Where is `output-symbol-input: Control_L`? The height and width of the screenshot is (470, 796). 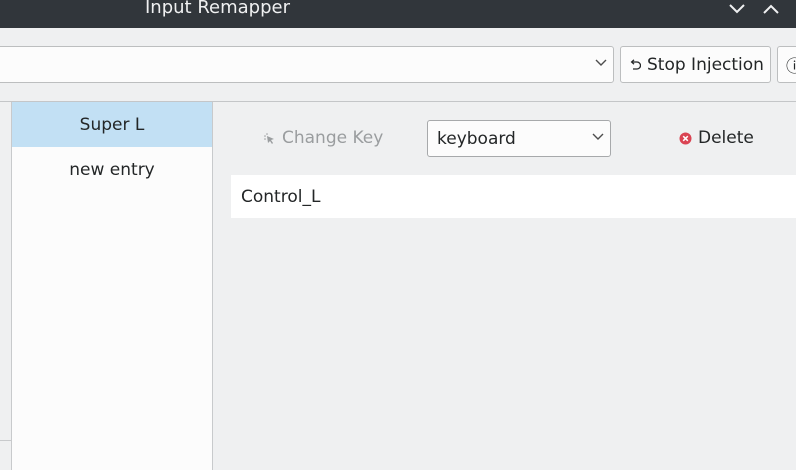
output-symbol-input: Control_L is located at coordinates (513, 196).